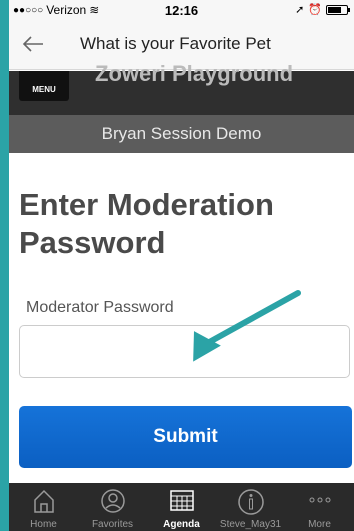  What do you see at coordinates (194, 73) in the screenshot?
I see `app-title-cut: Zoweri Playground` at bounding box center [194, 73].